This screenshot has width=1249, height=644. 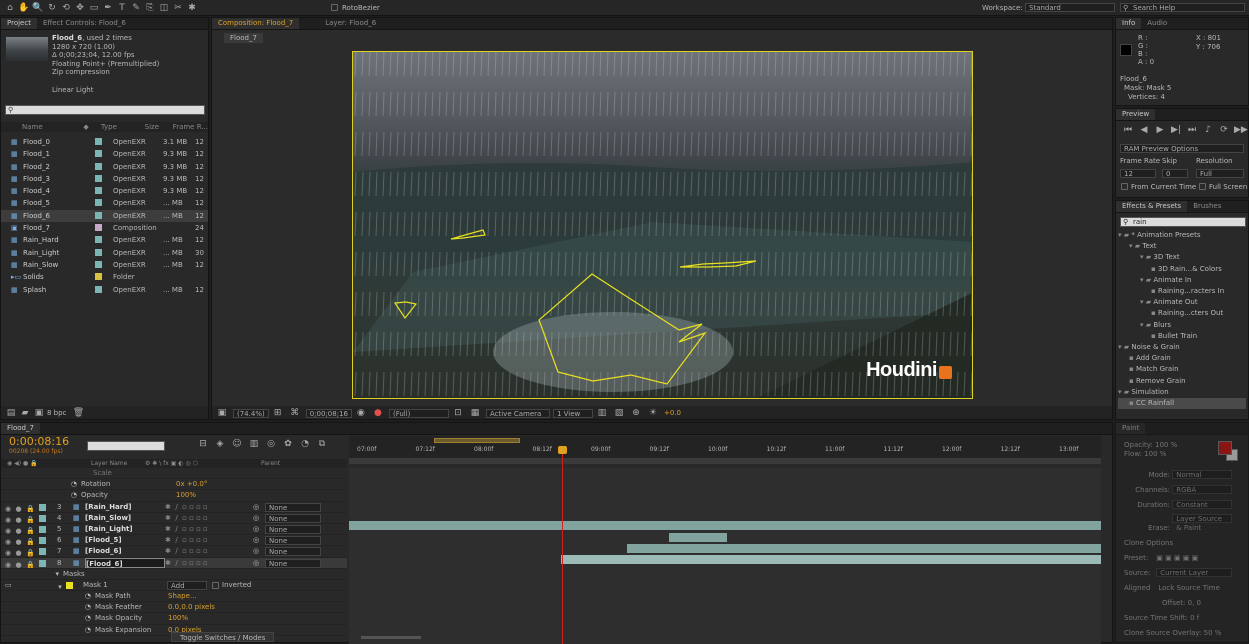 I want to click on search-help-input: ⚲ Search Help, so click(x=1182, y=7).